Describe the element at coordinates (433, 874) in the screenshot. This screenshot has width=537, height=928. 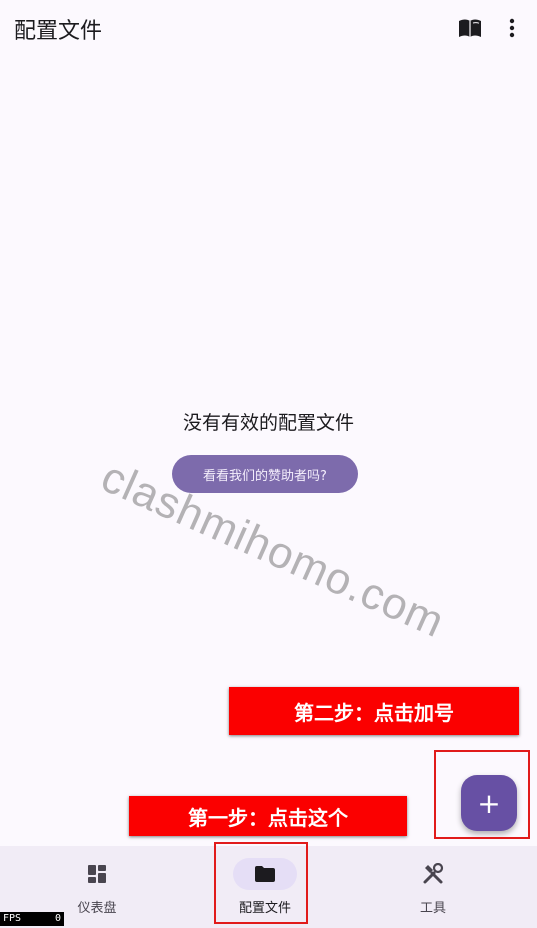
I see `tools-icon` at that location.